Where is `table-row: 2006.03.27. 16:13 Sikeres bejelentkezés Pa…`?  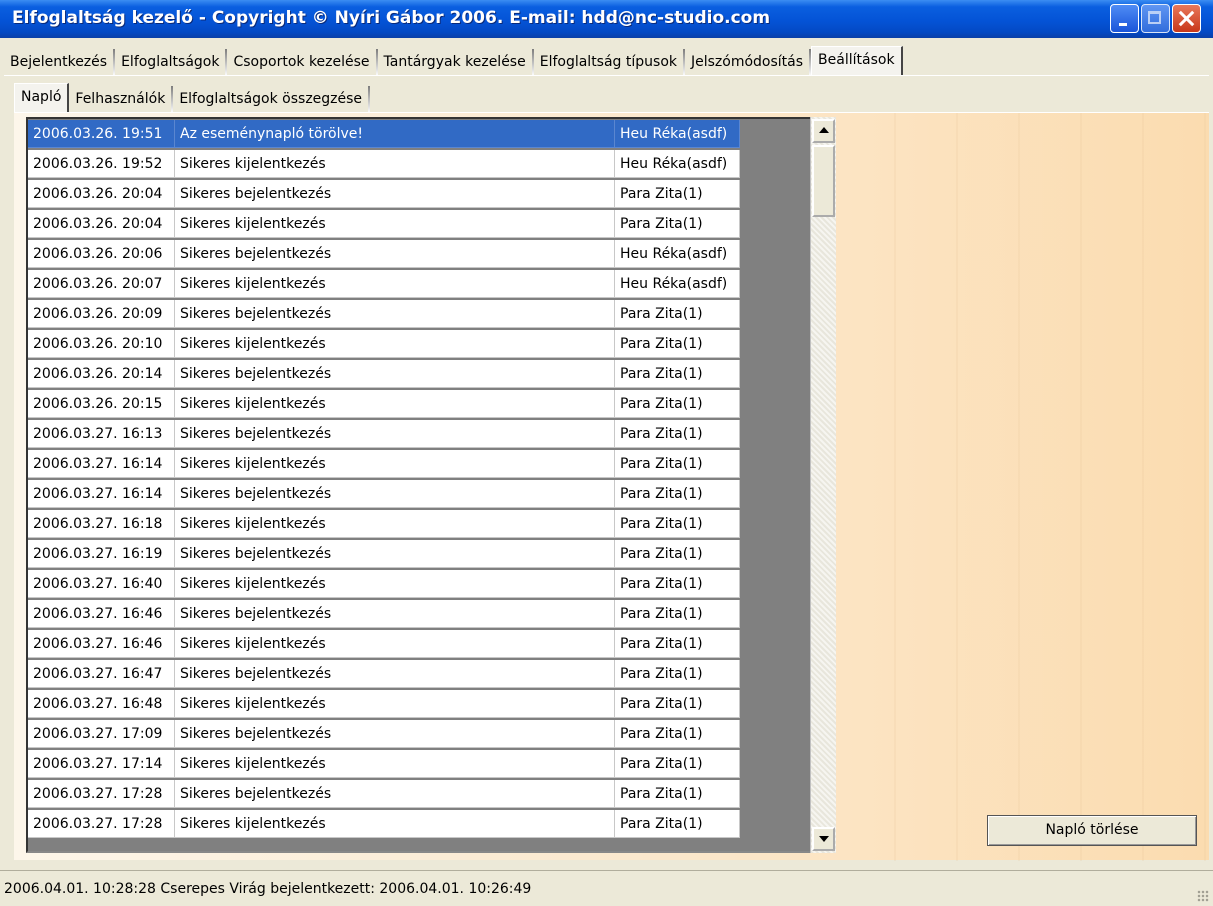 table-row: 2006.03.27. 16:13 Sikeres bejelentkezés Pa… is located at coordinates (384, 434).